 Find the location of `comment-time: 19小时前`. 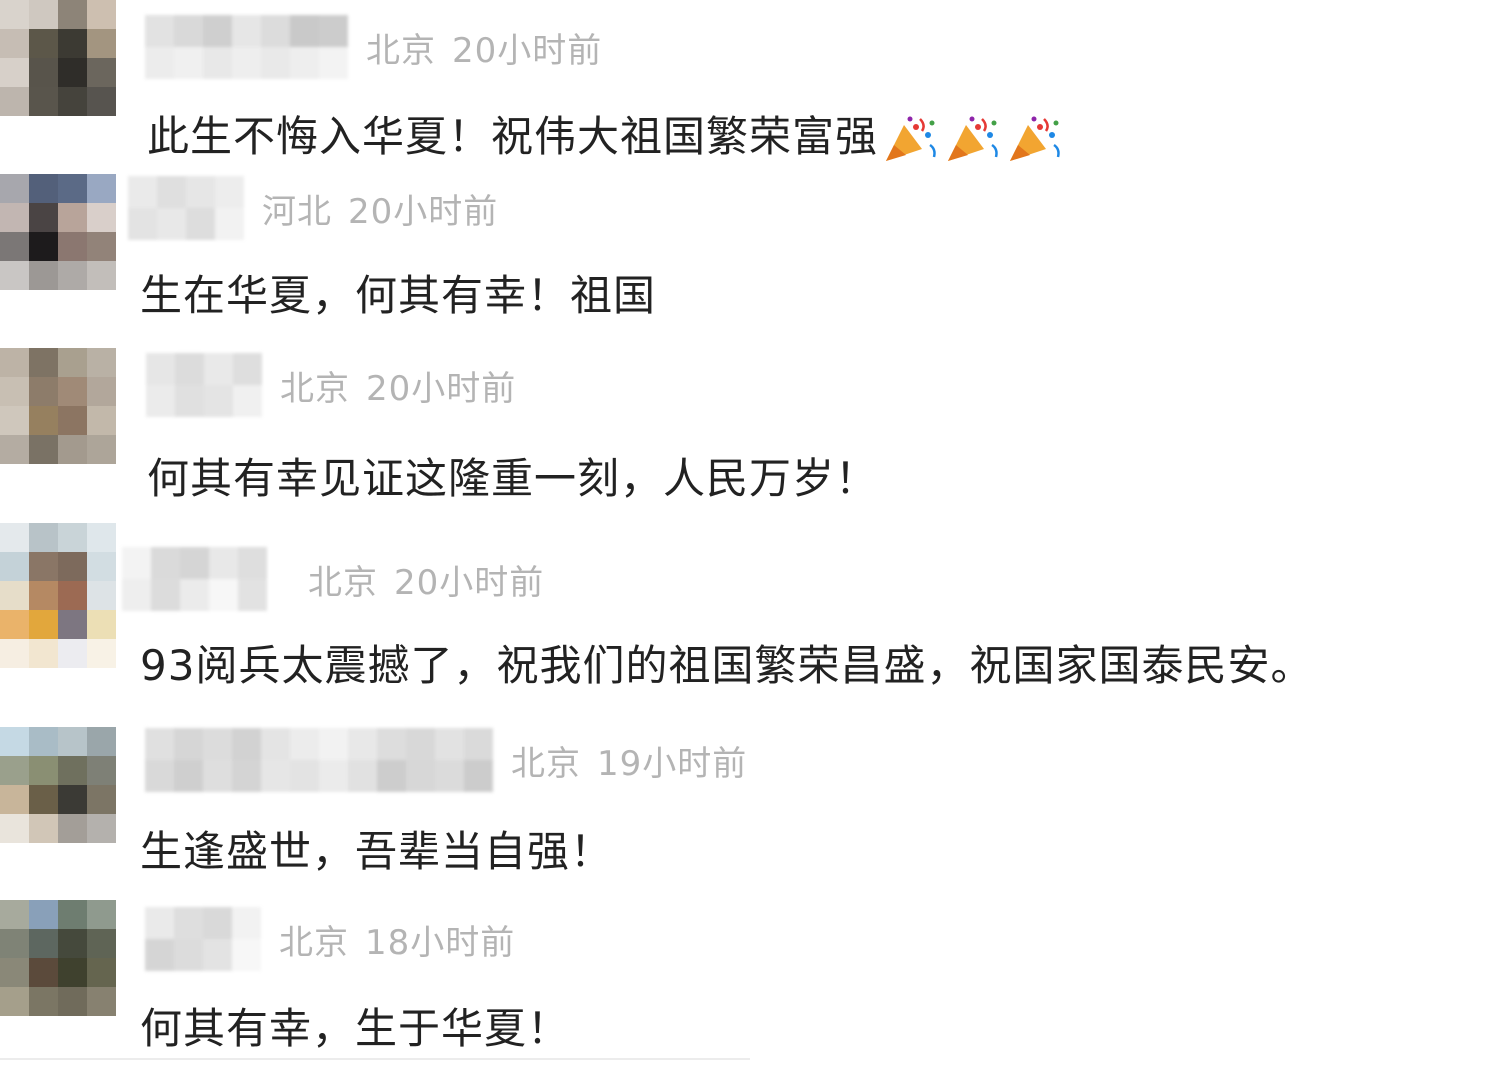

comment-time: 19小时前 is located at coordinates (672, 763).